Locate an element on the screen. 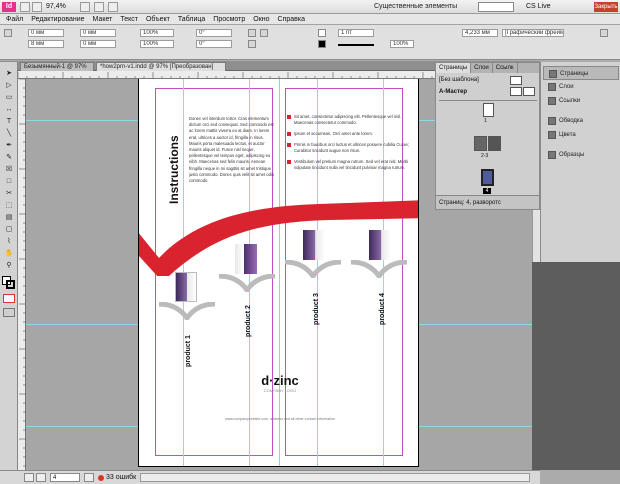 Image resolution: width=620 pixels, height=484 pixels. menu-window: Окно is located at coordinates (261, 19).